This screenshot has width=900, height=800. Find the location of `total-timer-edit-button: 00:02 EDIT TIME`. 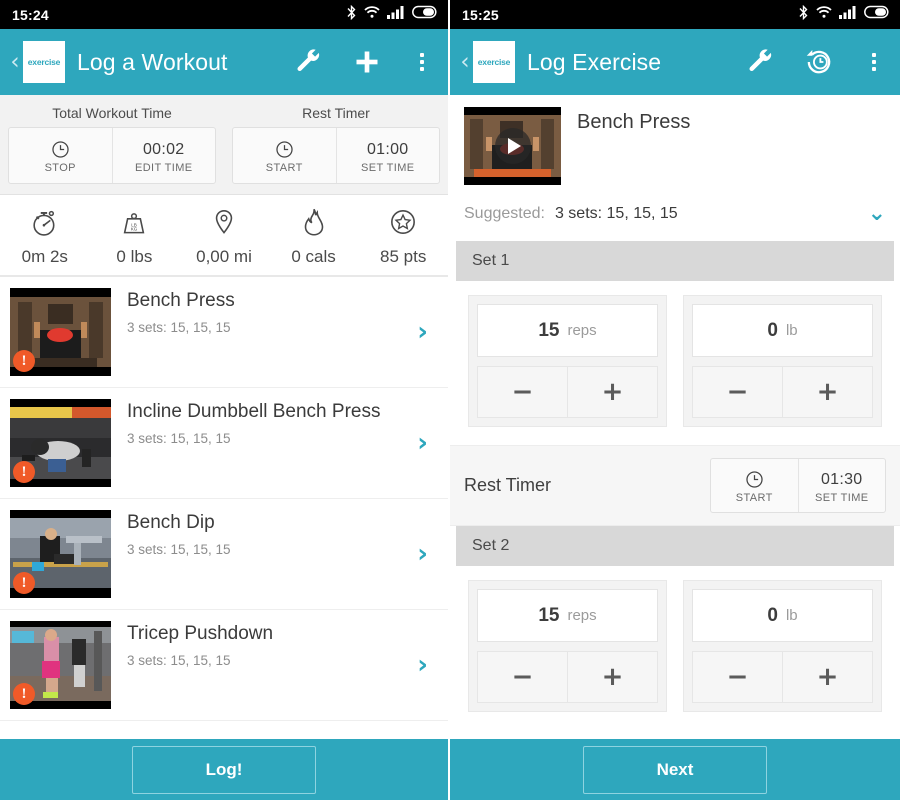

total-timer-edit-button: 00:02 EDIT TIME is located at coordinates (163, 155).